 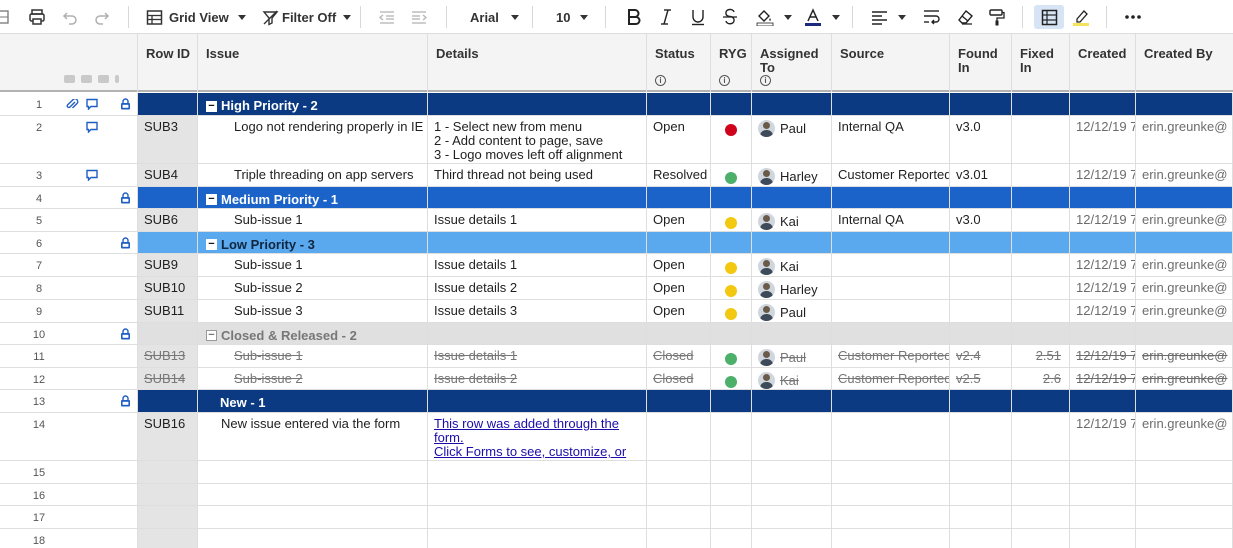 What do you see at coordinates (313, 311) in the screenshot?
I see `issue-cell: Sub-issue 3` at bounding box center [313, 311].